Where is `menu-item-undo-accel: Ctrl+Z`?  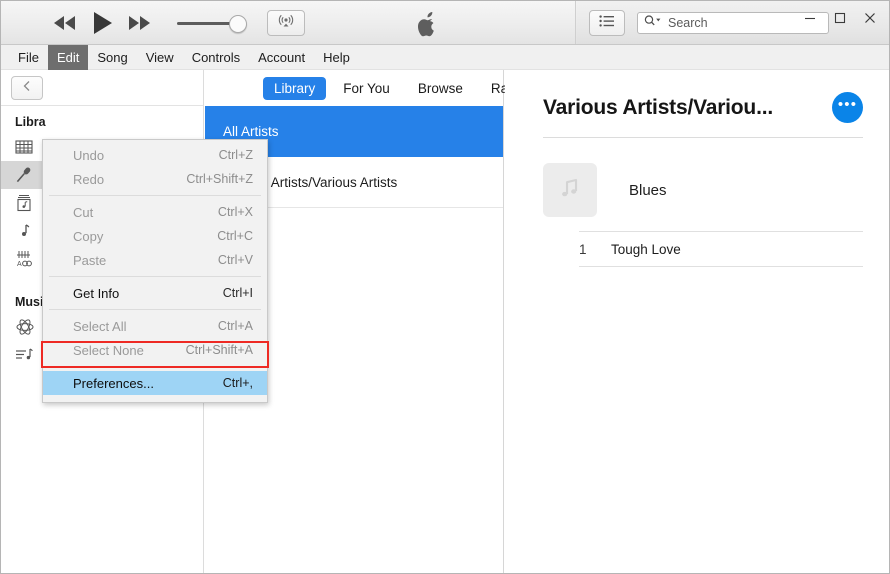 menu-item-undo-accel: Ctrl+Z is located at coordinates (235, 155).